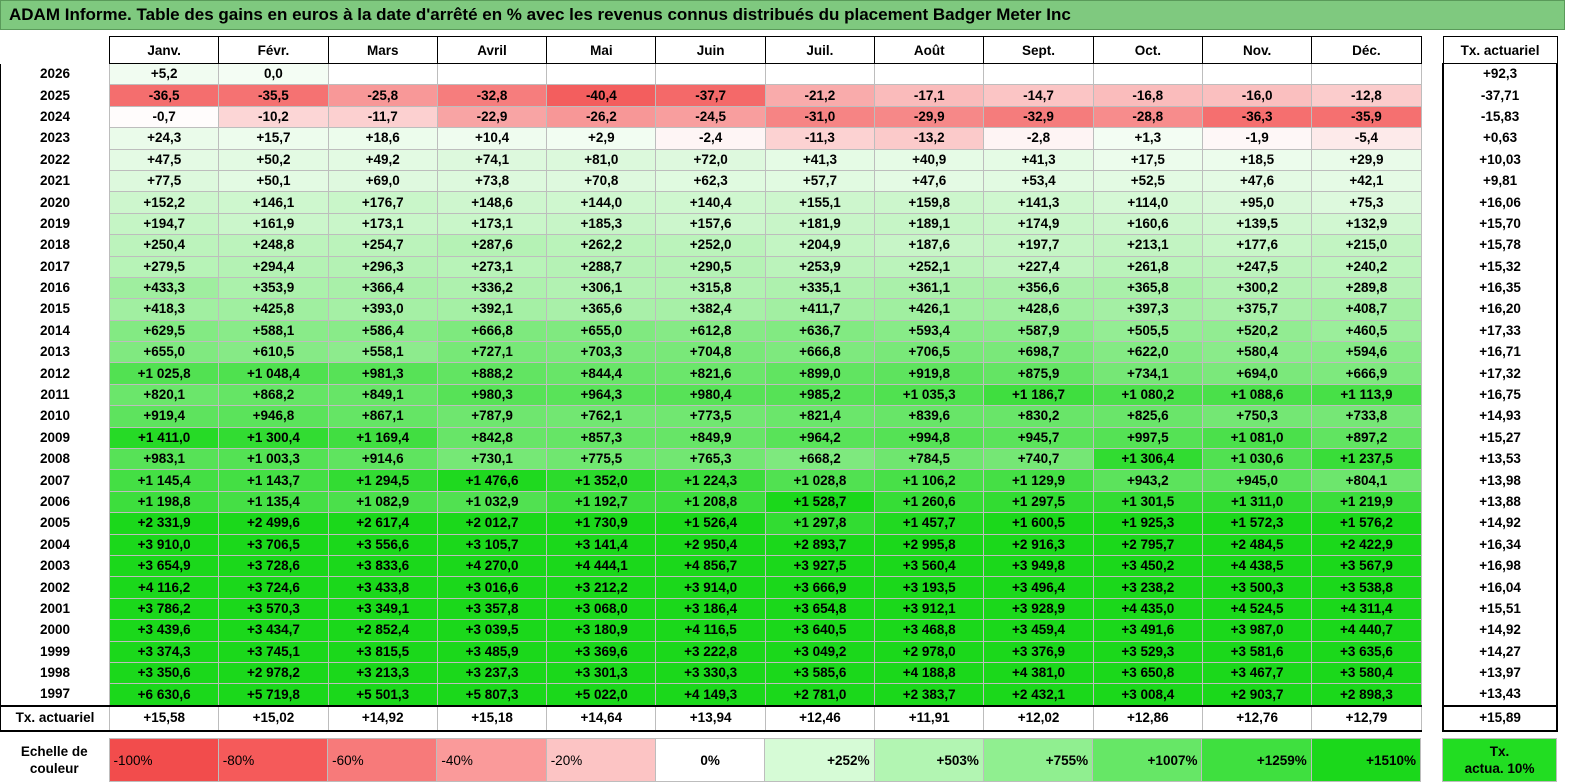 The width and height of the screenshot is (1571, 783). I want to click on row-actuarial-rate: +13,53, so click(1500, 459).